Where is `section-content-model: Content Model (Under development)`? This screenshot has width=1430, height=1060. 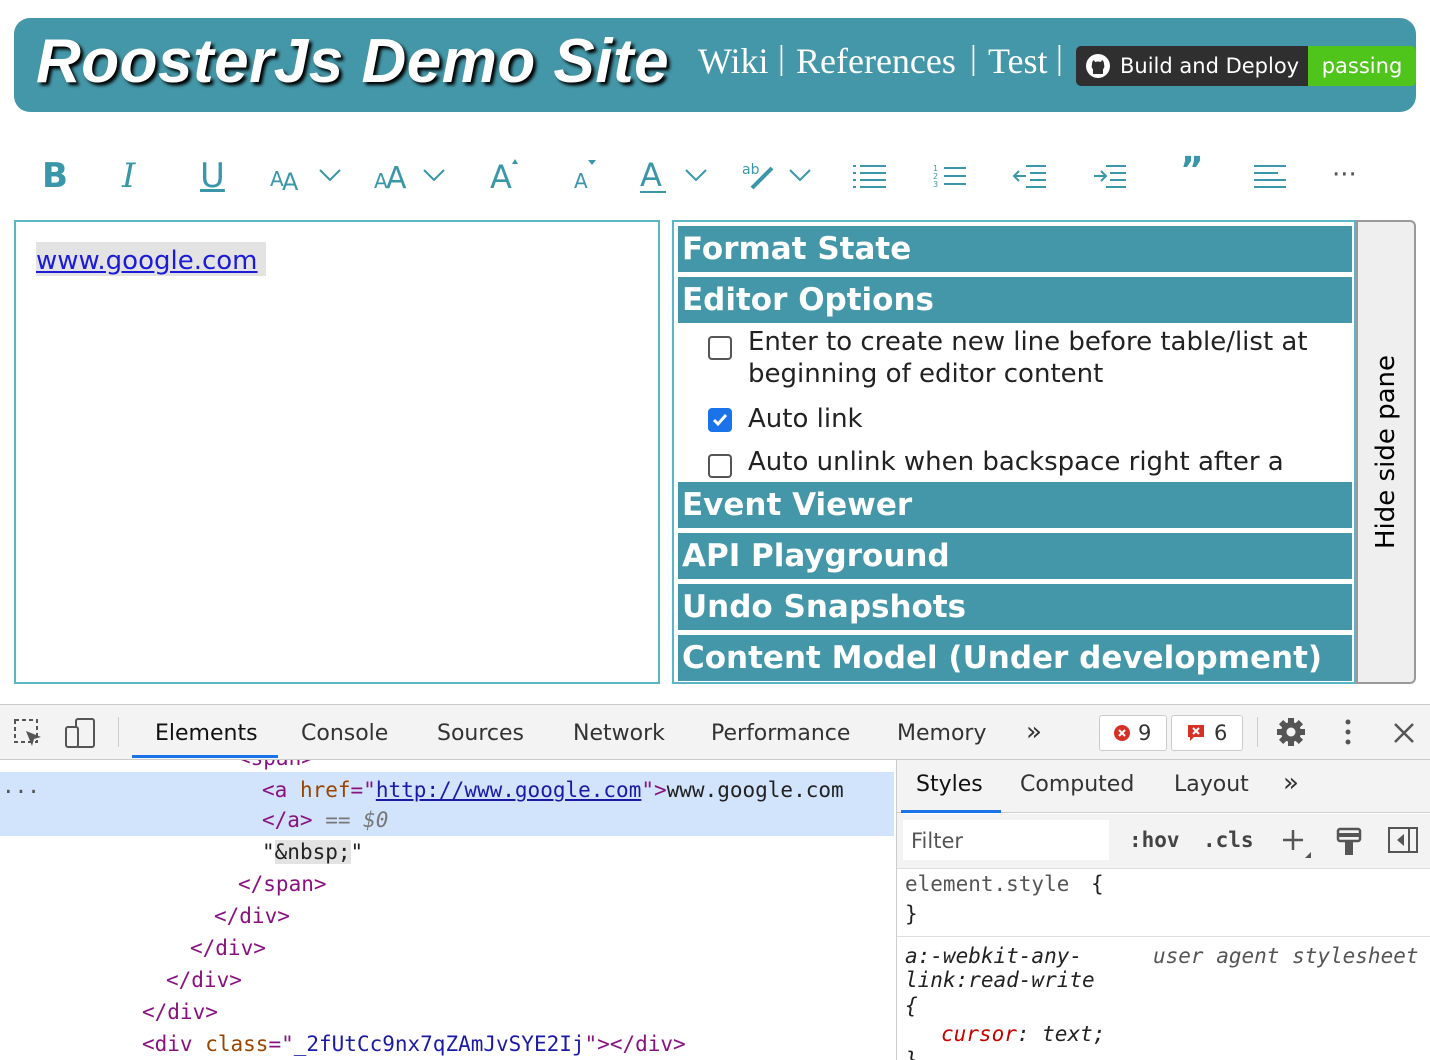
section-content-model: Content Model (Under development) is located at coordinates (1015, 658).